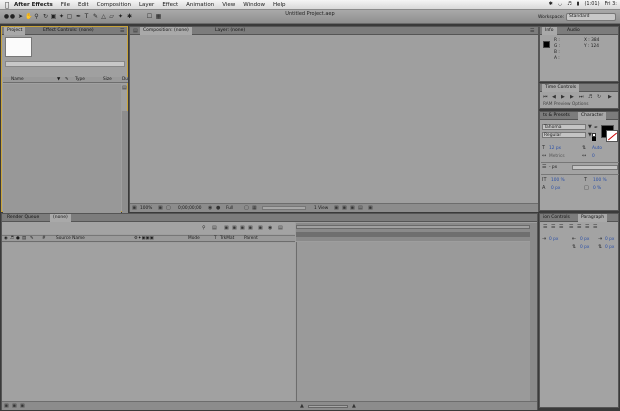 This screenshot has width=620, height=411. Describe the element at coordinates (560, 4) in the screenshot. I see `wifi-icon: ◡` at that location.